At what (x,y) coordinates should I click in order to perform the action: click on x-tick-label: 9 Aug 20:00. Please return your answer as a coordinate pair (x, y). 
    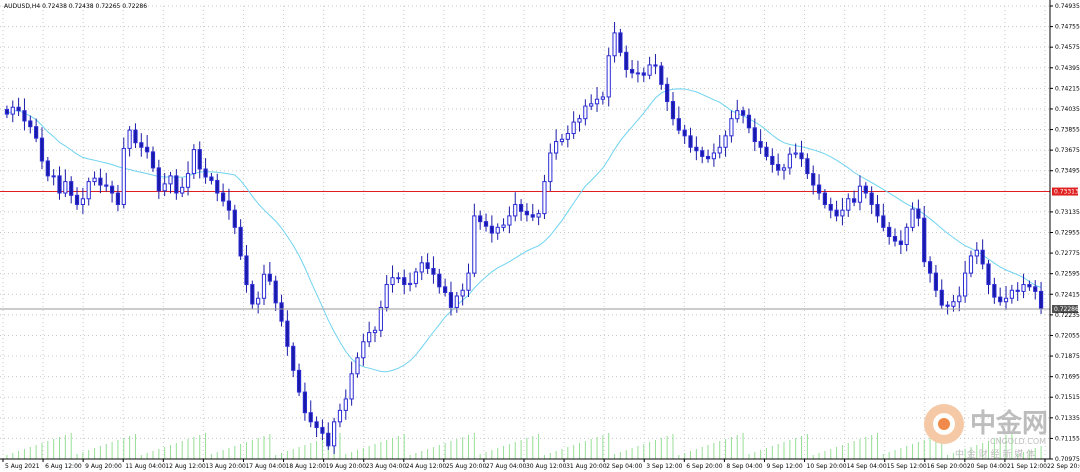
    Looking at the image, I should click on (103, 466).